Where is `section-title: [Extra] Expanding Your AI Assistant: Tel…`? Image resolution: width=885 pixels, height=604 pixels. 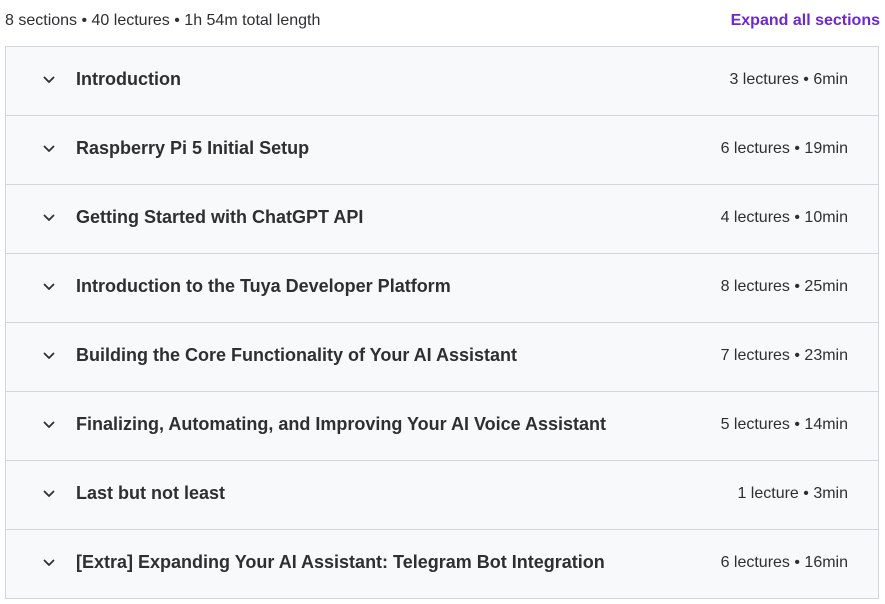
section-title: [Extra] Expanding Your AI Assistant: Tel… is located at coordinates (340, 562).